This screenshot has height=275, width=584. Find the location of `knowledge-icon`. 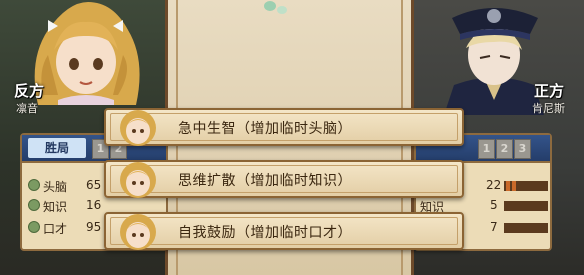

knowledge-icon is located at coordinates (34, 205).